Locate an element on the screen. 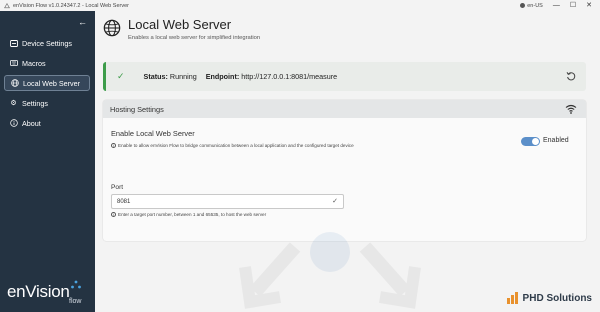 Image resolution: width=600 pixels, height=312 pixels. device-settings-icon is located at coordinates (13, 43).